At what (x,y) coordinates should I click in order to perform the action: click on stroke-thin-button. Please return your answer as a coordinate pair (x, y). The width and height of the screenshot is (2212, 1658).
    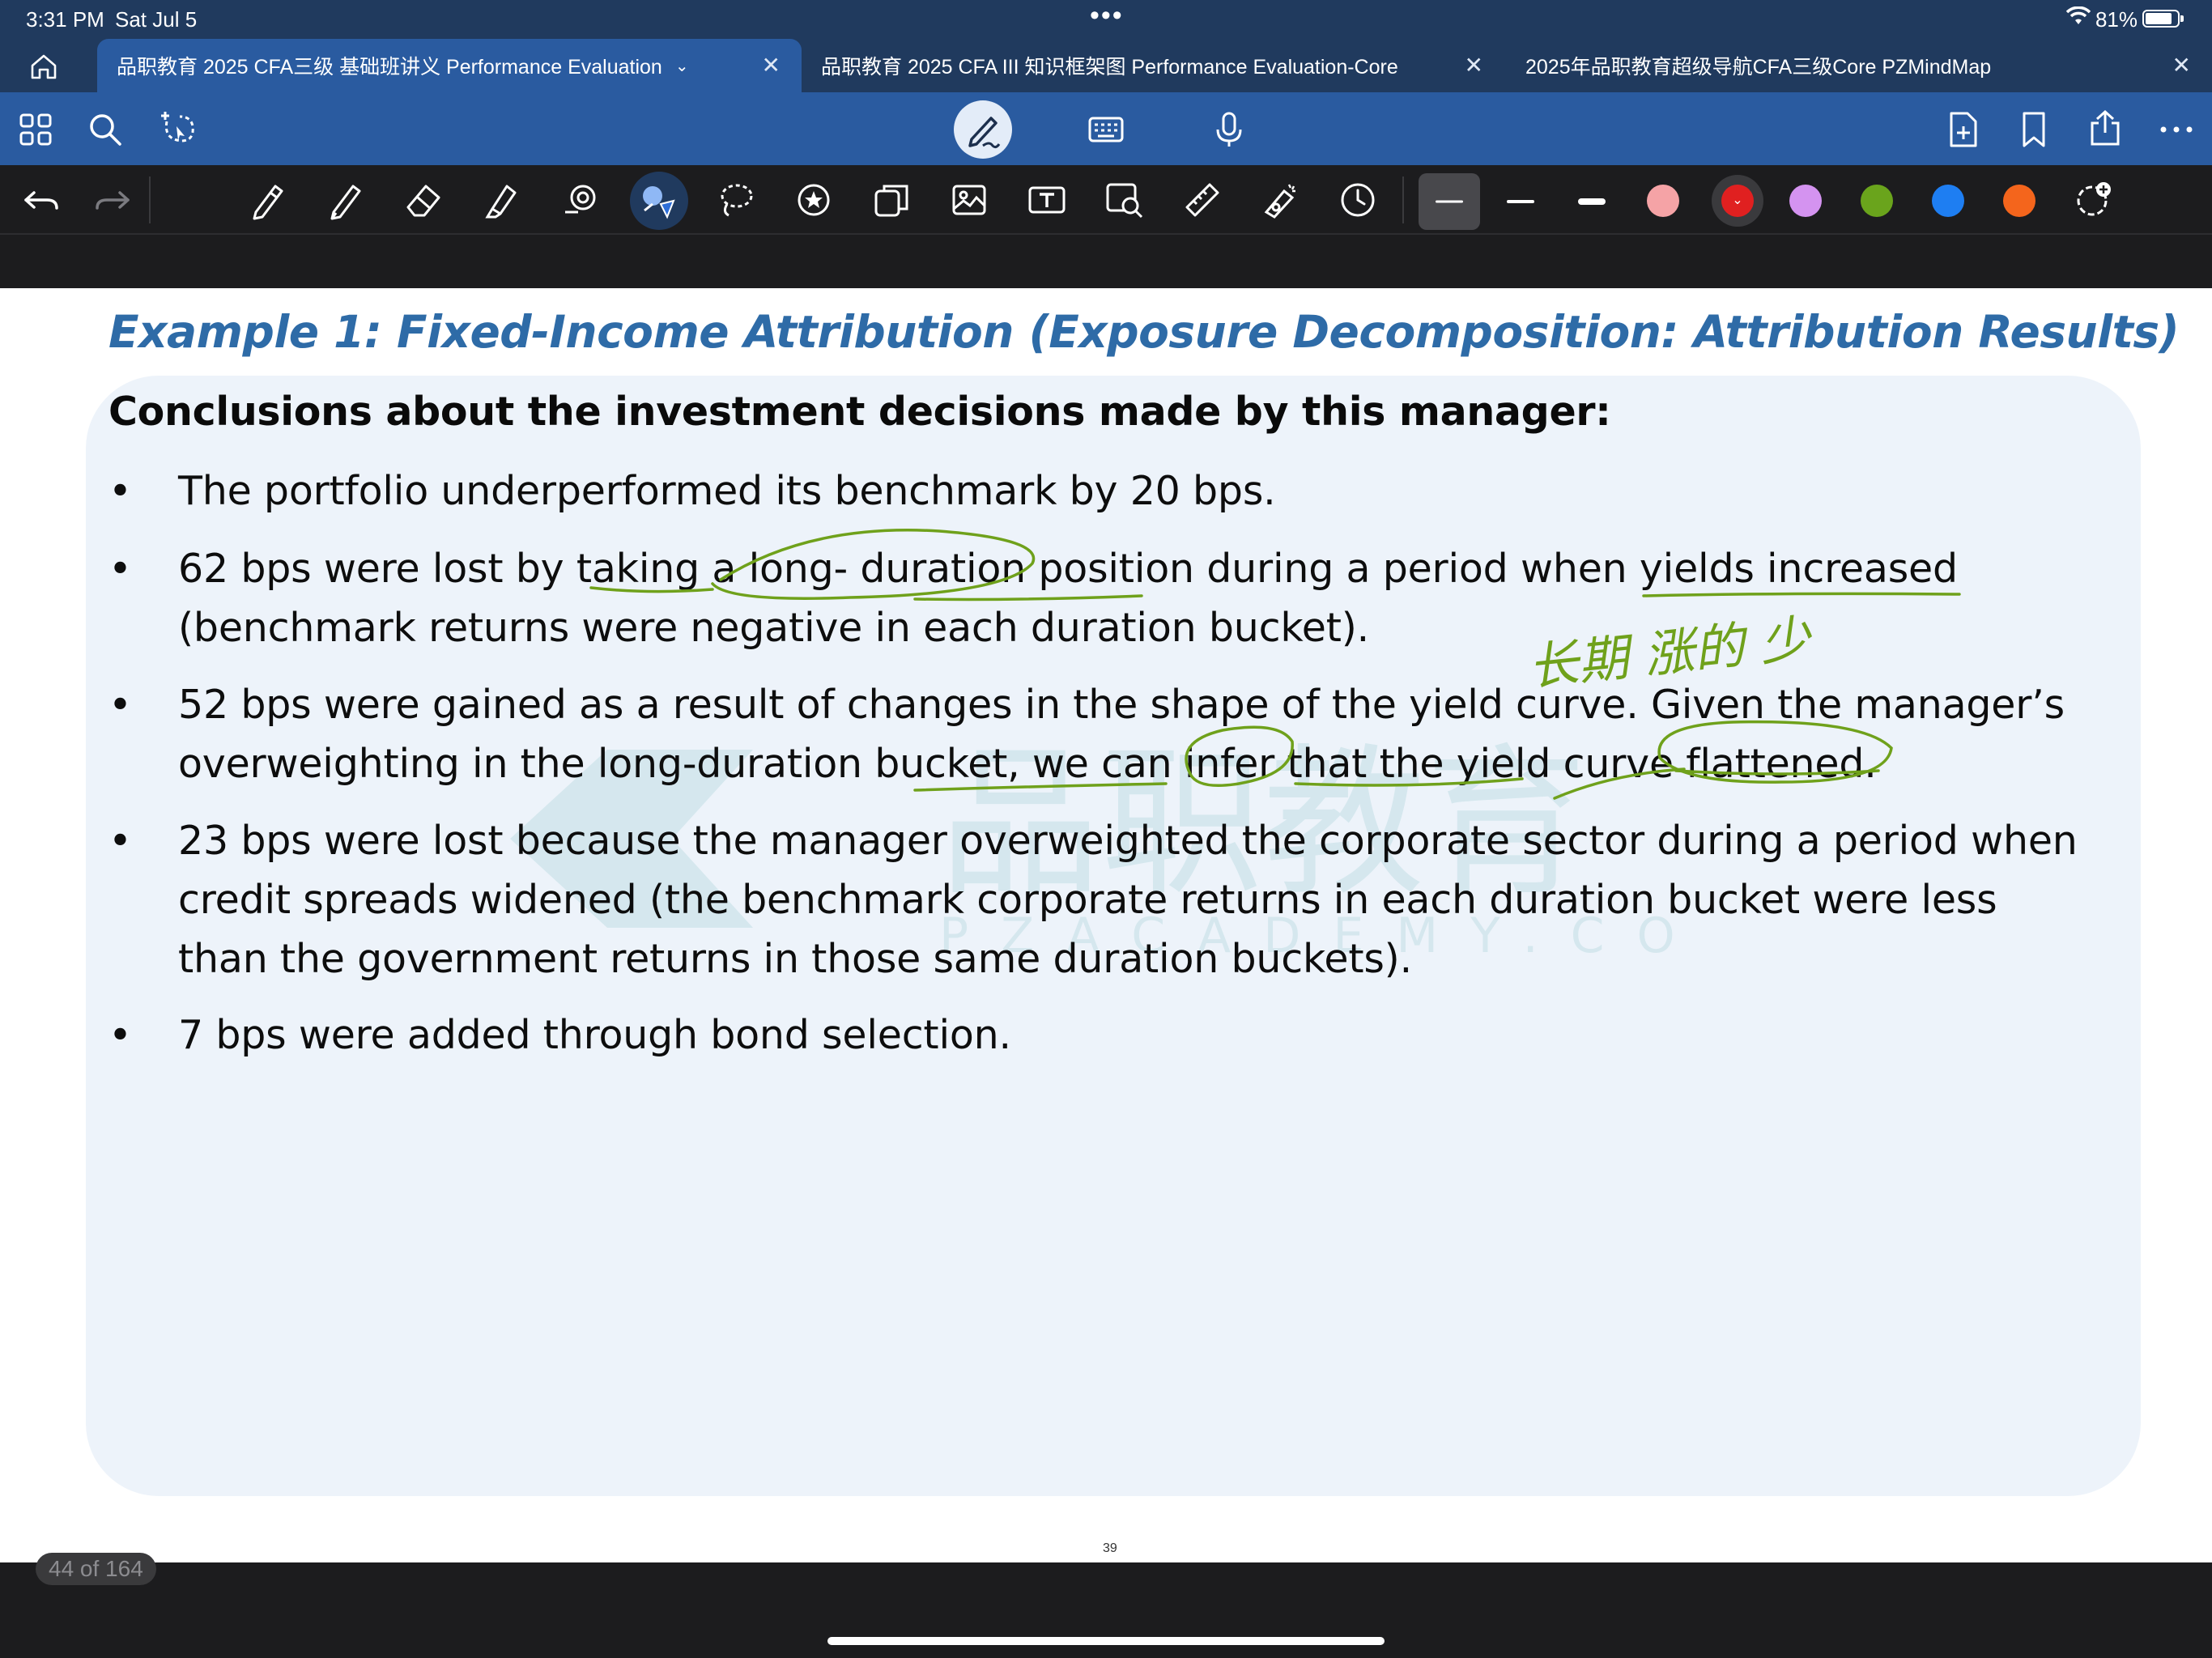
    Looking at the image, I should click on (1449, 201).